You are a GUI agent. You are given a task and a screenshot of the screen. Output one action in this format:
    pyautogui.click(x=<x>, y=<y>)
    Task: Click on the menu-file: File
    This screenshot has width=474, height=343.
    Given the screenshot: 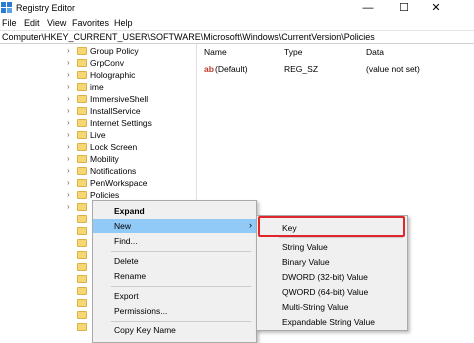 What is the action you would take?
    pyautogui.click(x=9, y=23)
    